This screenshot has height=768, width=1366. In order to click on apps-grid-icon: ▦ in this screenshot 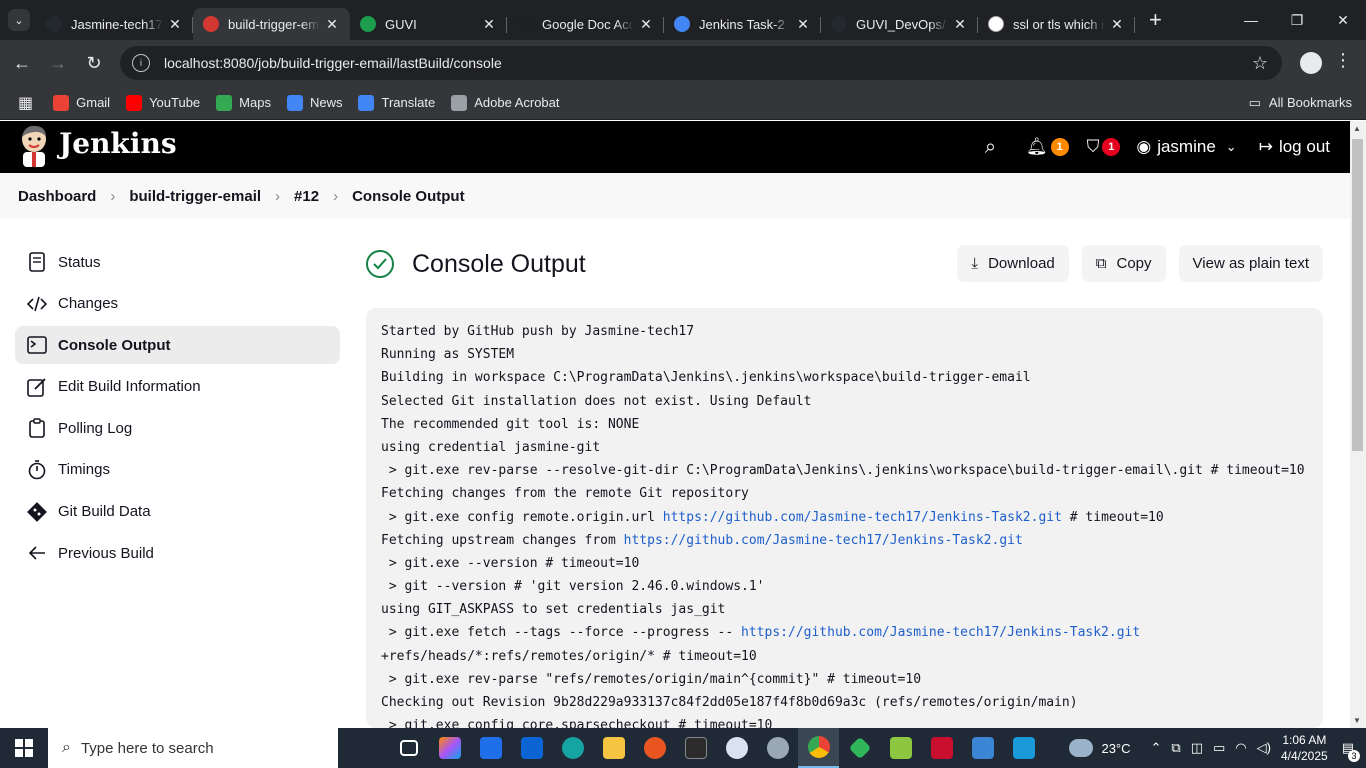, I will do `click(25, 103)`.